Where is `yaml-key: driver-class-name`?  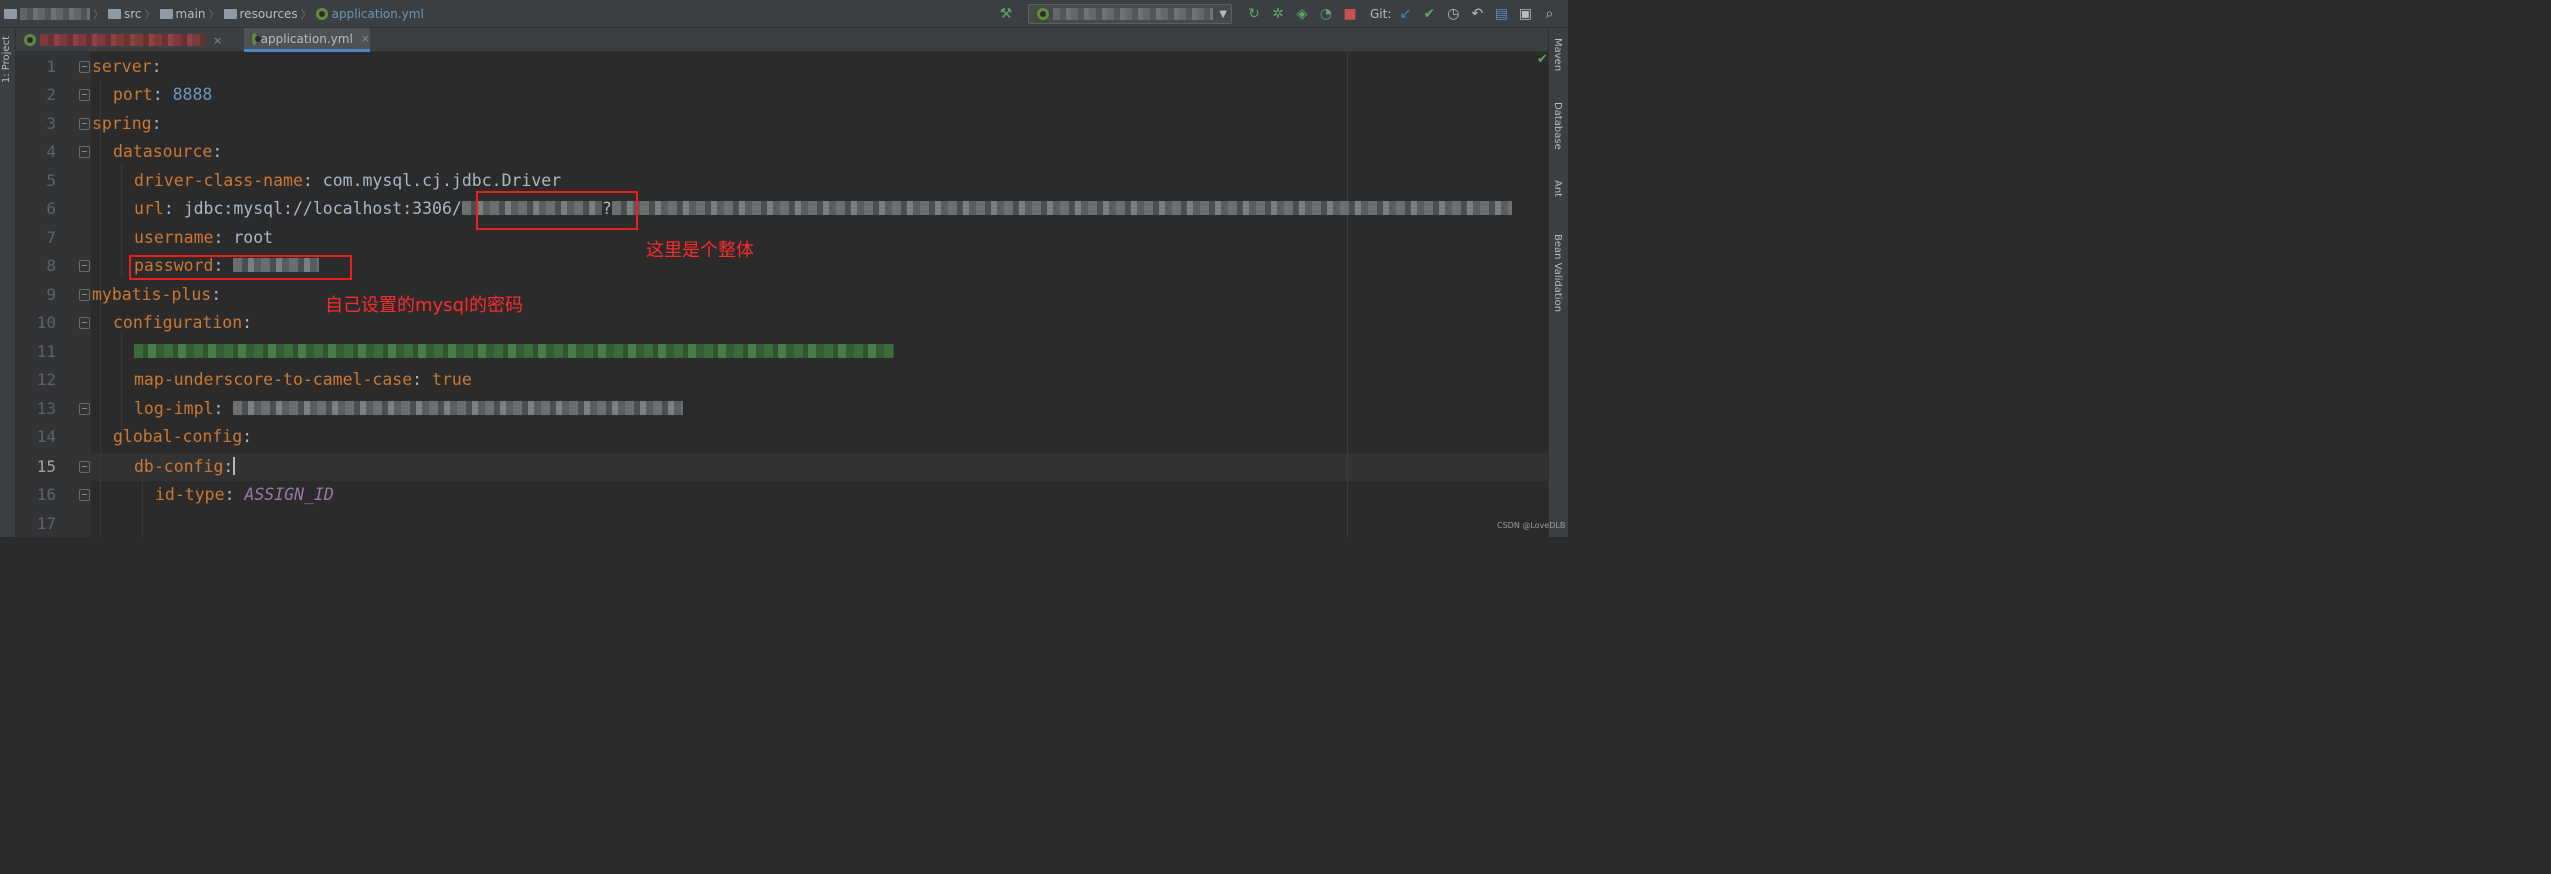 yaml-key: driver-class-name is located at coordinates (218, 180).